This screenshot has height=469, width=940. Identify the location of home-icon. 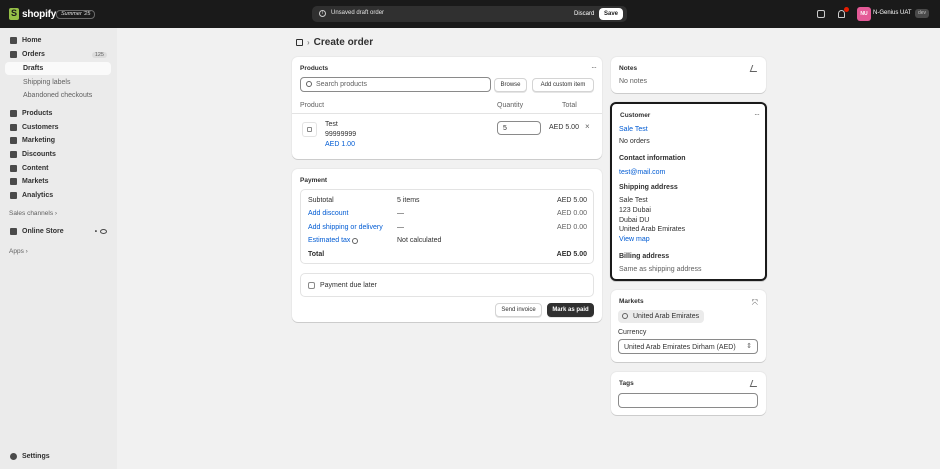
(13, 40).